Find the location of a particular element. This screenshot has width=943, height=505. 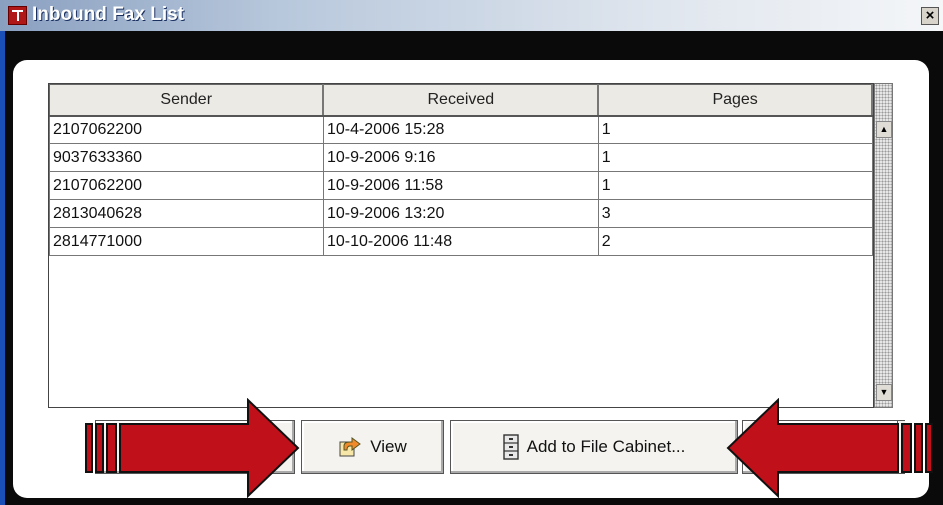

received-cell: 10-4-2006 15:28 is located at coordinates (460, 129).